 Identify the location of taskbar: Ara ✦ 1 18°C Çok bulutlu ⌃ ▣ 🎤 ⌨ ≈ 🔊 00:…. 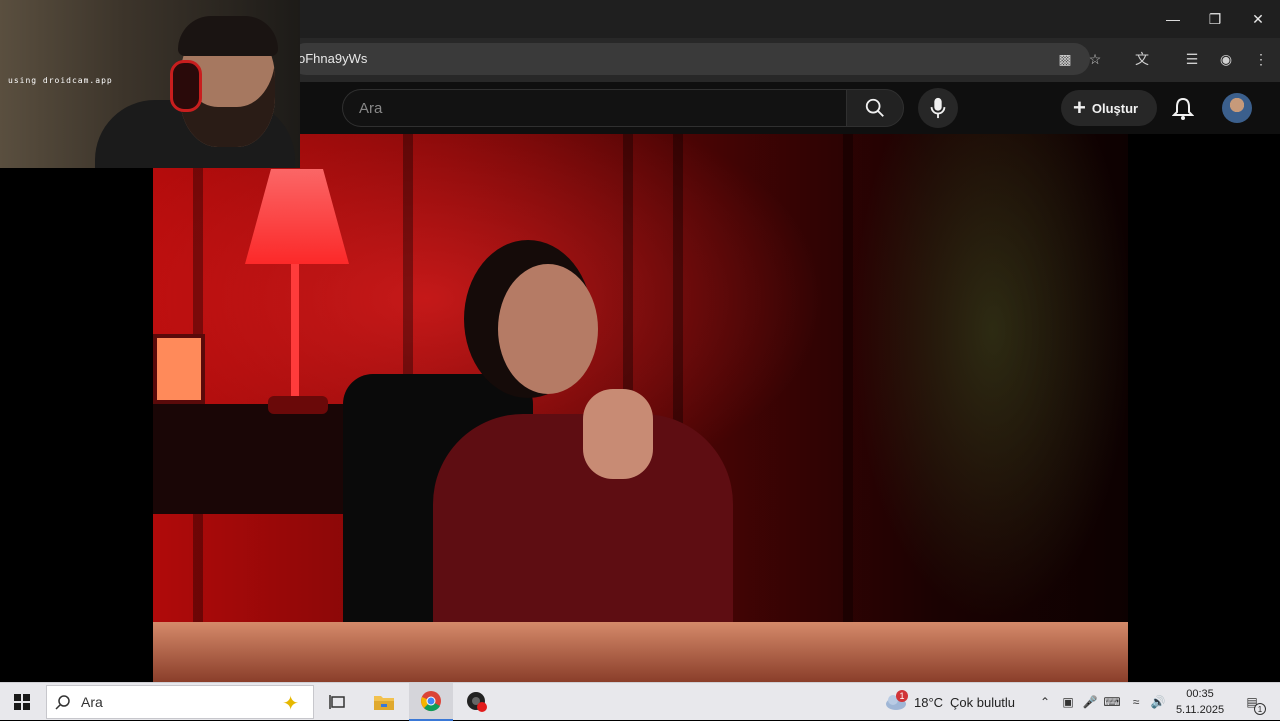
(640, 701).